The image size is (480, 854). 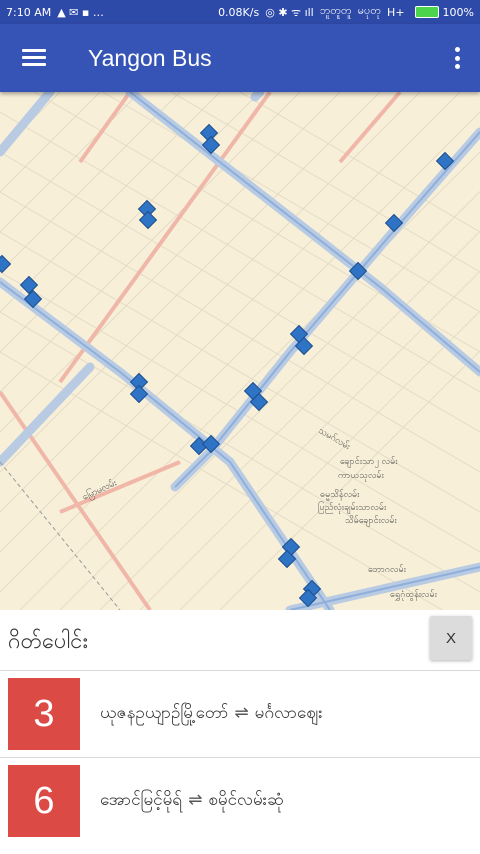 What do you see at coordinates (164, 712) in the screenshot?
I see `route-origin: ယုဇနဥယျာဥ်မြို့တော်` at bounding box center [164, 712].